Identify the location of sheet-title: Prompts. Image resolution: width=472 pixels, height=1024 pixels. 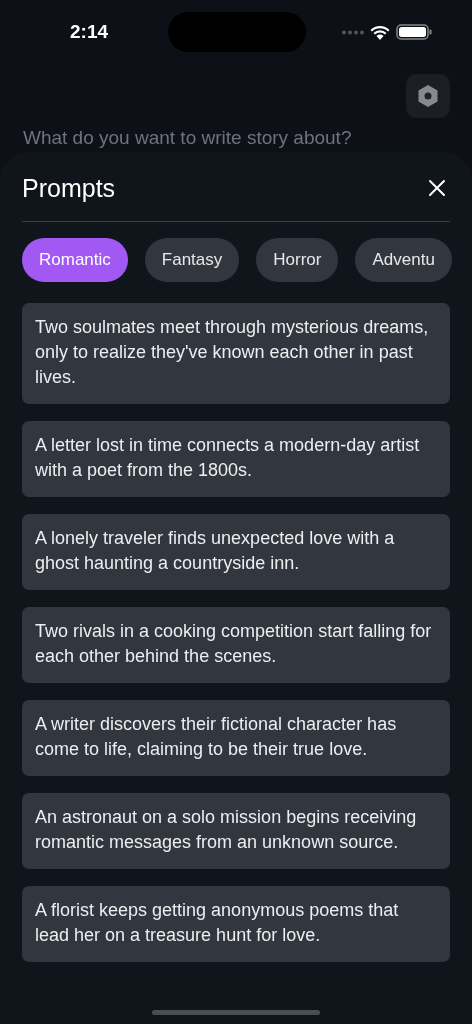
(69, 188).